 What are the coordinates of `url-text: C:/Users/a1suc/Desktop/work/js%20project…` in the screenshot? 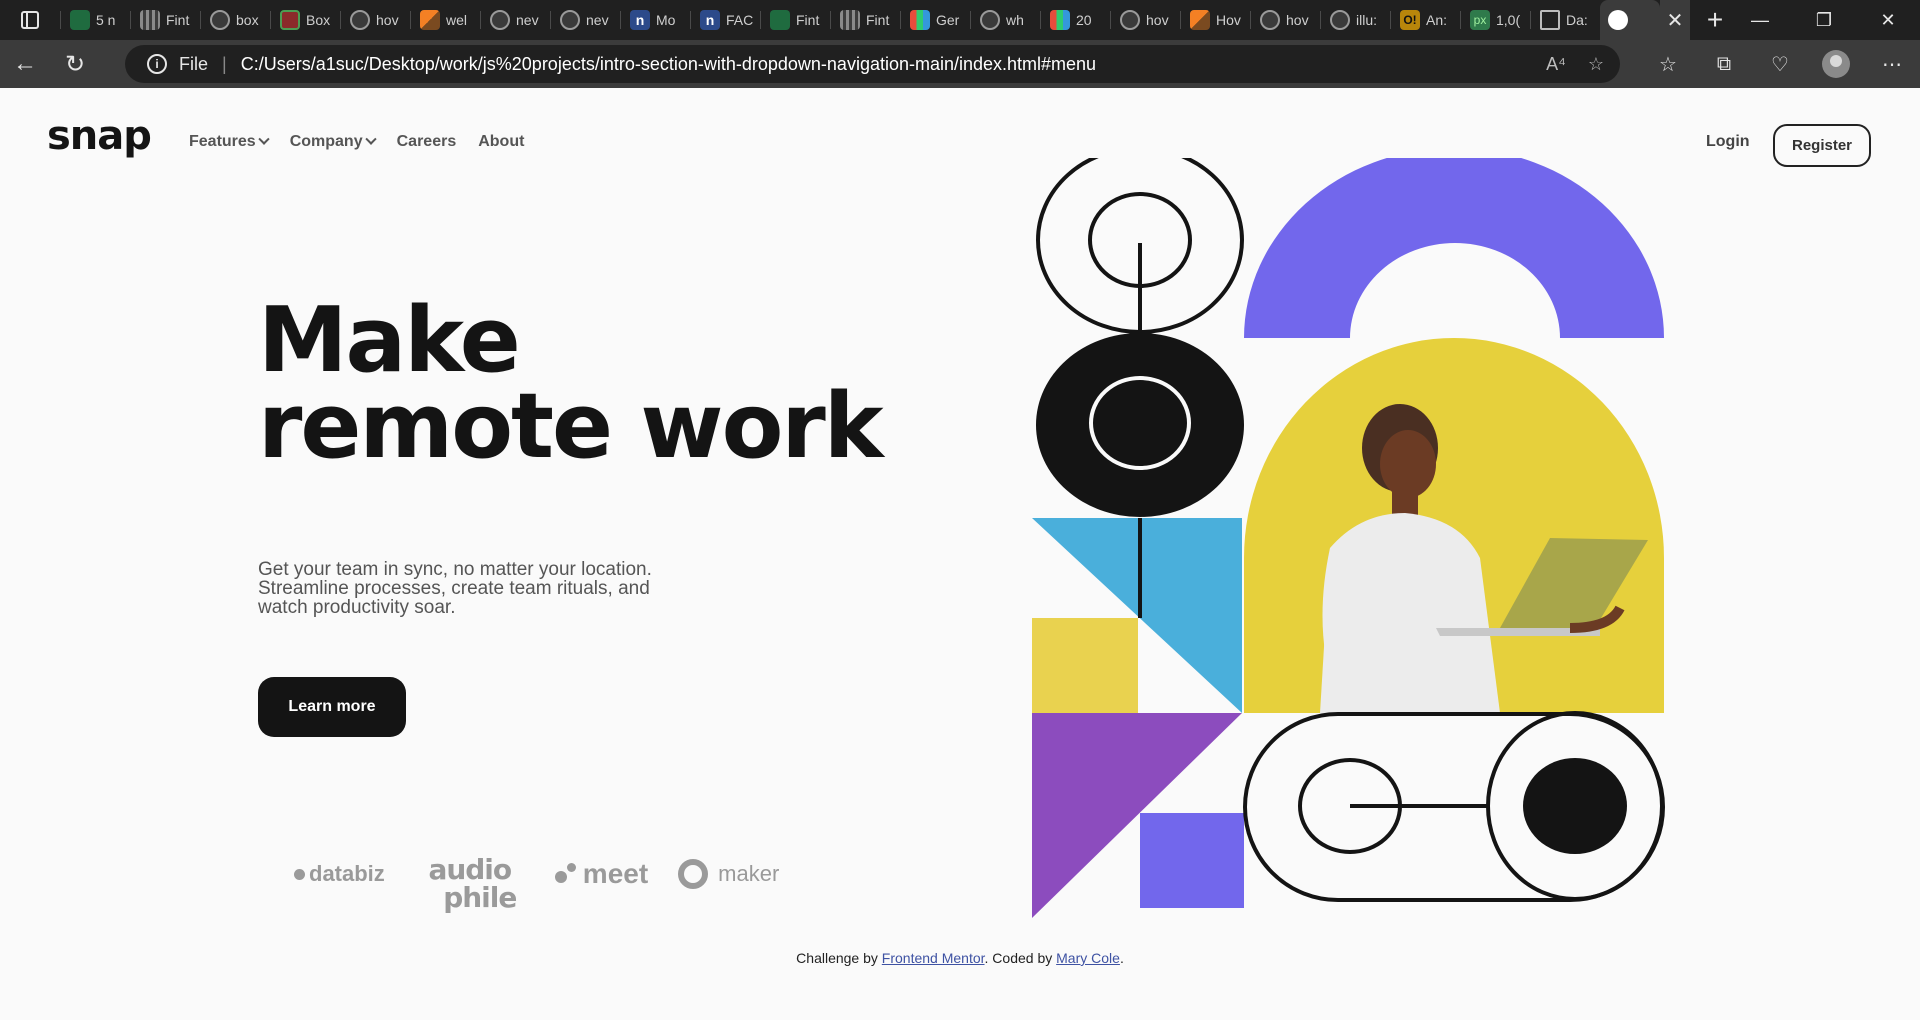 It's located at (668, 64).